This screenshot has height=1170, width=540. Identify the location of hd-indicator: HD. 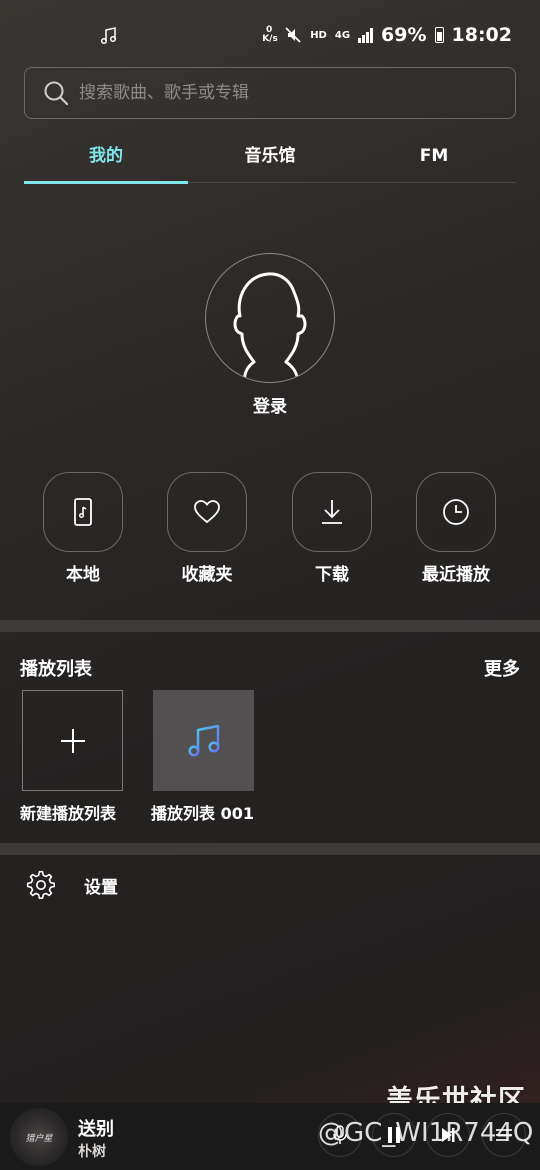
(318, 35).